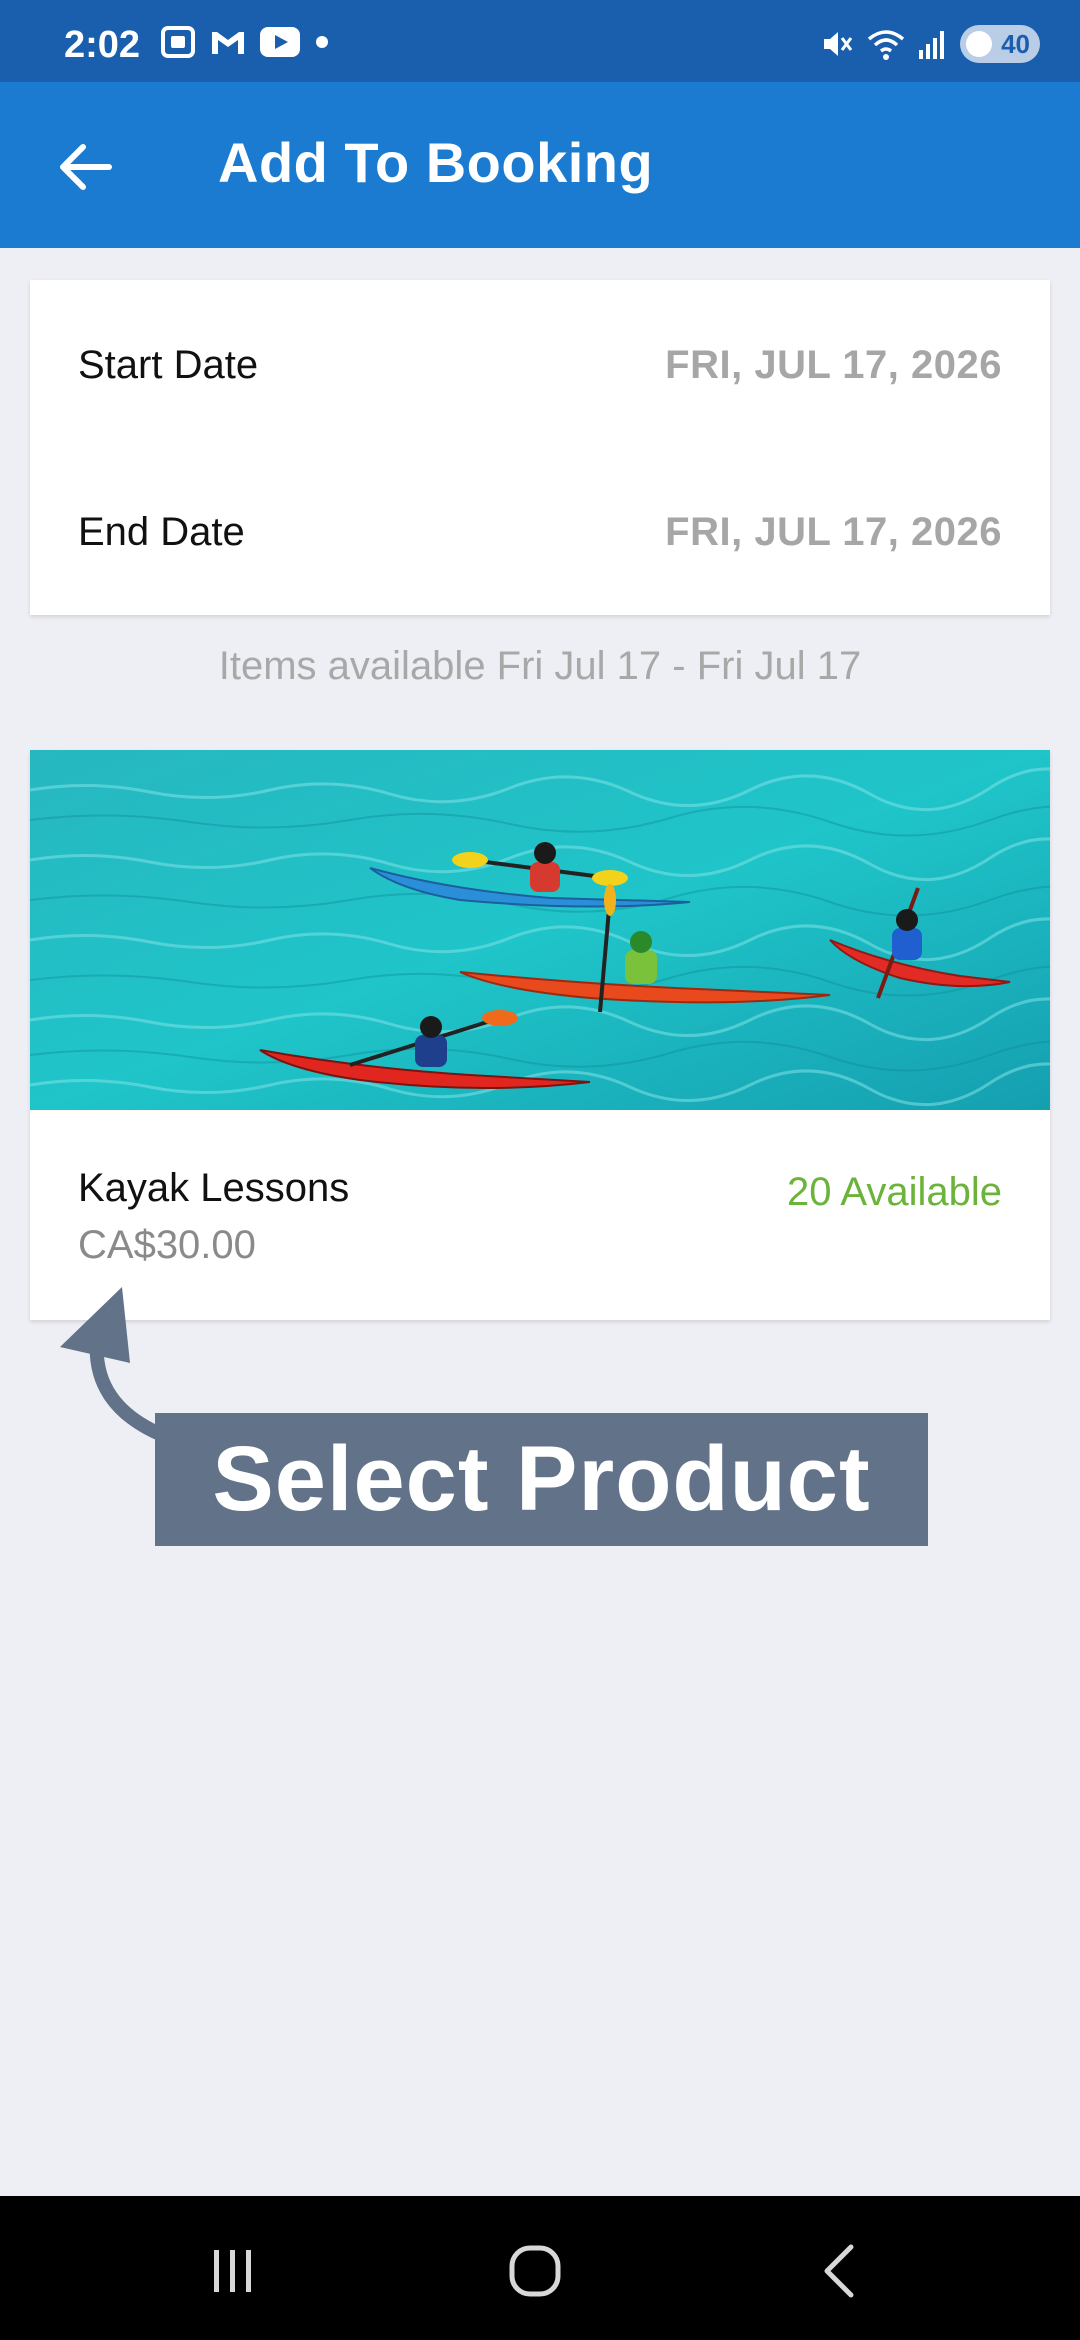 The image size is (1080, 2340). Describe the element at coordinates (102, 45) in the screenshot. I see `status-time: 2:02` at that location.